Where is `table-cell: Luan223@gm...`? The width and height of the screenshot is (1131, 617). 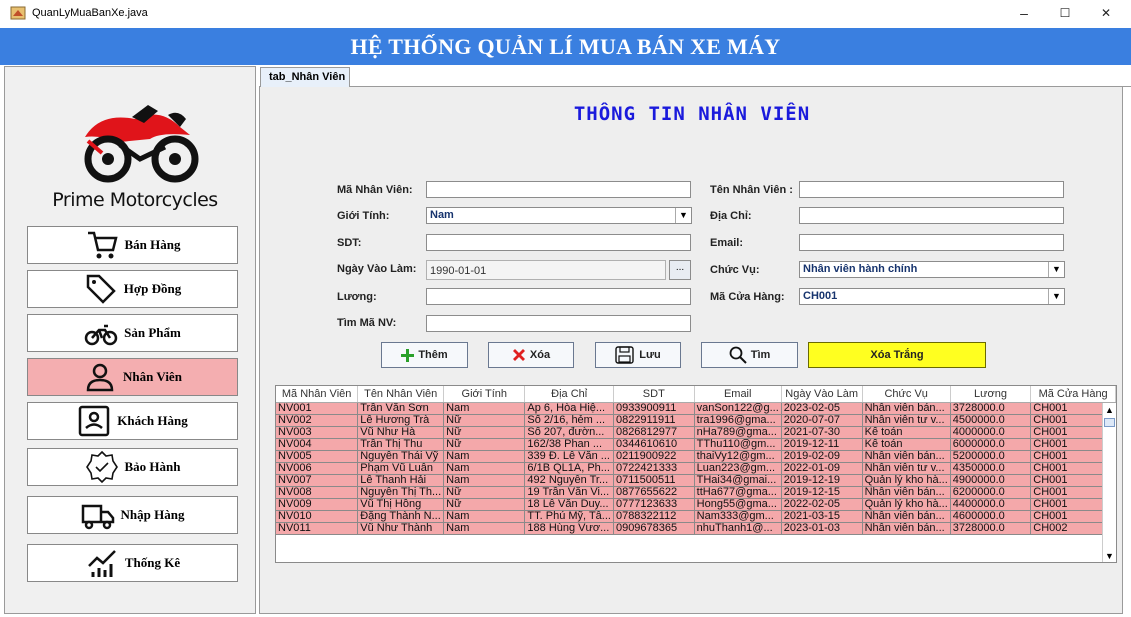 table-cell: Luan223@gm... is located at coordinates (738, 468).